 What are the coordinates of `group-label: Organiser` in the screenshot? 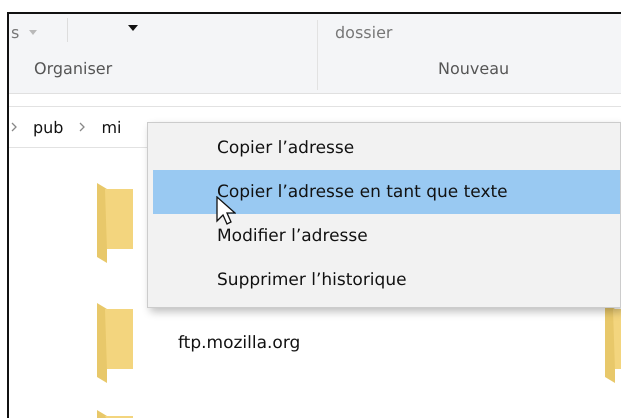 It's located at (73, 68).